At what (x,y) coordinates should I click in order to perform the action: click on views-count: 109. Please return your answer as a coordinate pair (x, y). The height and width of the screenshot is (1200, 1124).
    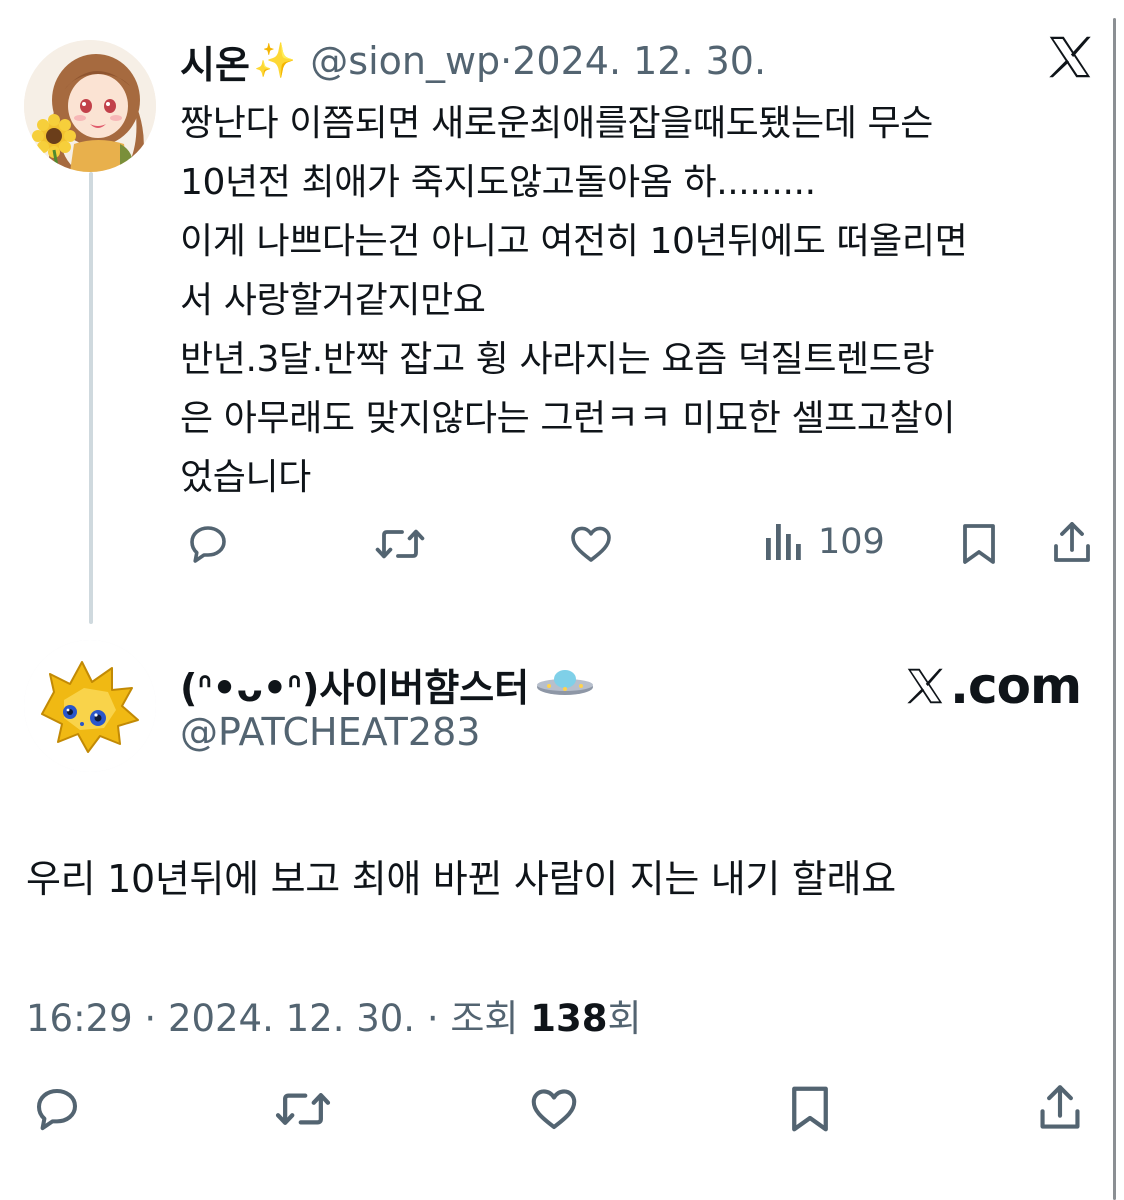
    Looking at the image, I should click on (851, 542).